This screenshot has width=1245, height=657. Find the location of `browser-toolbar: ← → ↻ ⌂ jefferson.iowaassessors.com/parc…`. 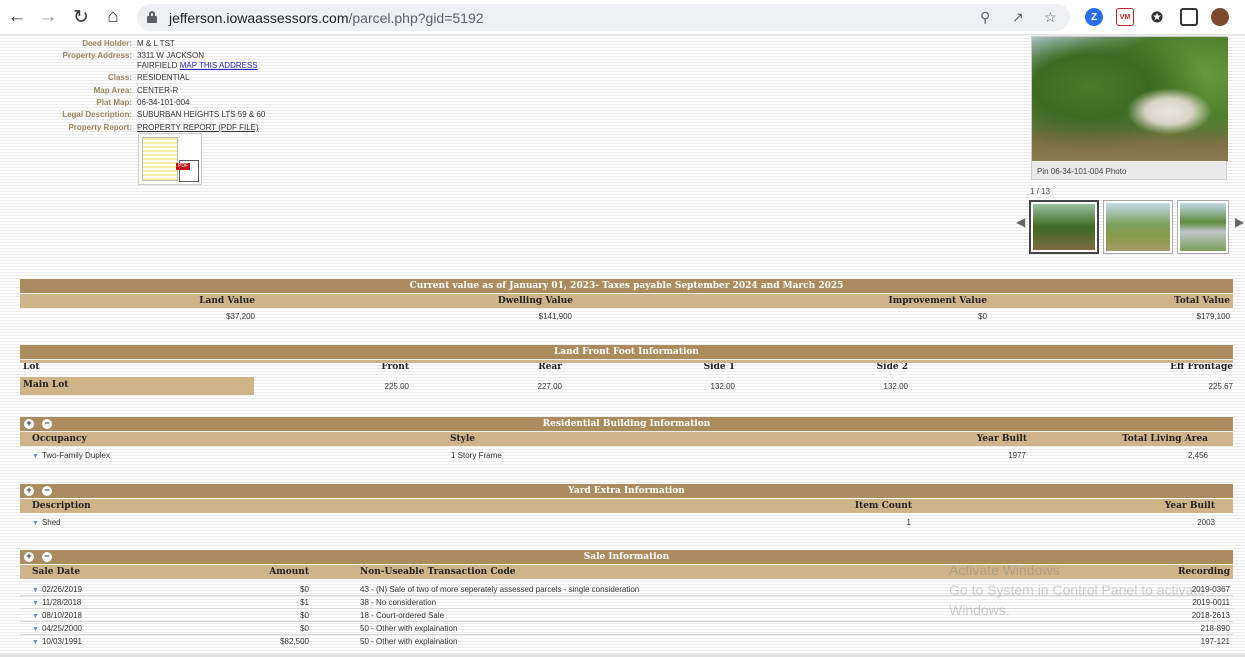

browser-toolbar: ← → ↻ ⌂ jefferson.iowaassessors.com/parc… is located at coordinates (622, 17).